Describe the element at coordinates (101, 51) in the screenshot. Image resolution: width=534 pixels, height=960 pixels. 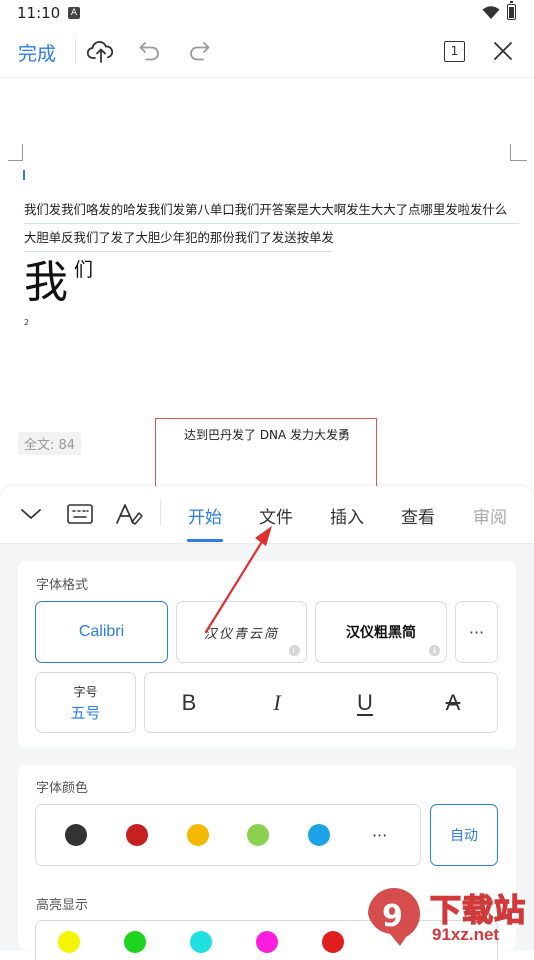
I see `cloud-upload-icon` at that location.